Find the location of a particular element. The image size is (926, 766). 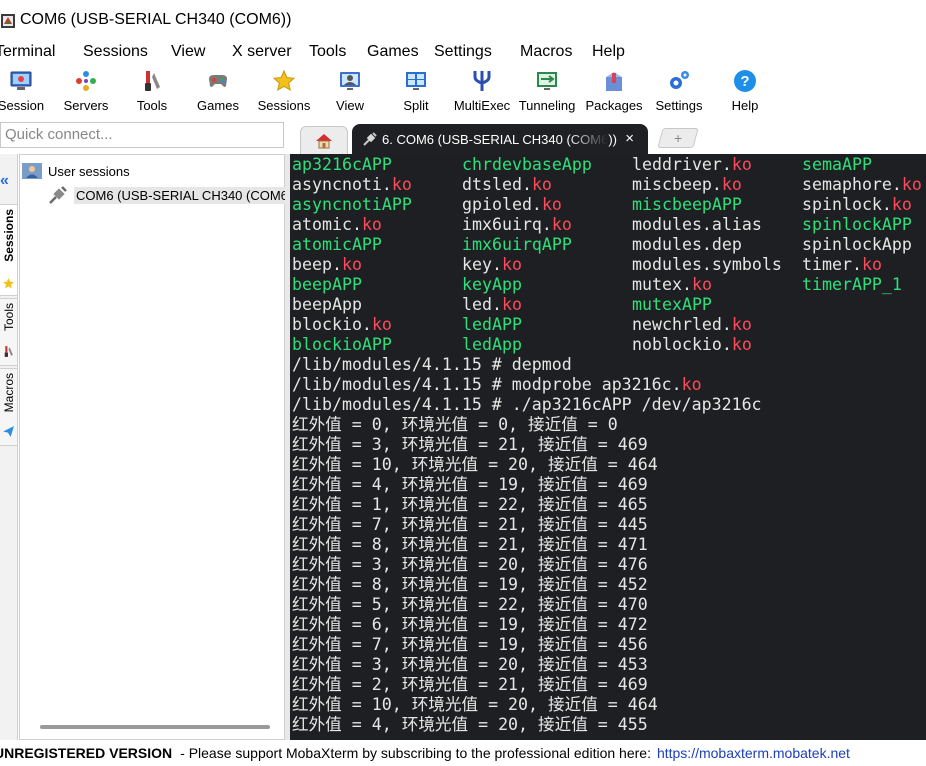

tools-button: Tools is located at coordinates (152, 91).